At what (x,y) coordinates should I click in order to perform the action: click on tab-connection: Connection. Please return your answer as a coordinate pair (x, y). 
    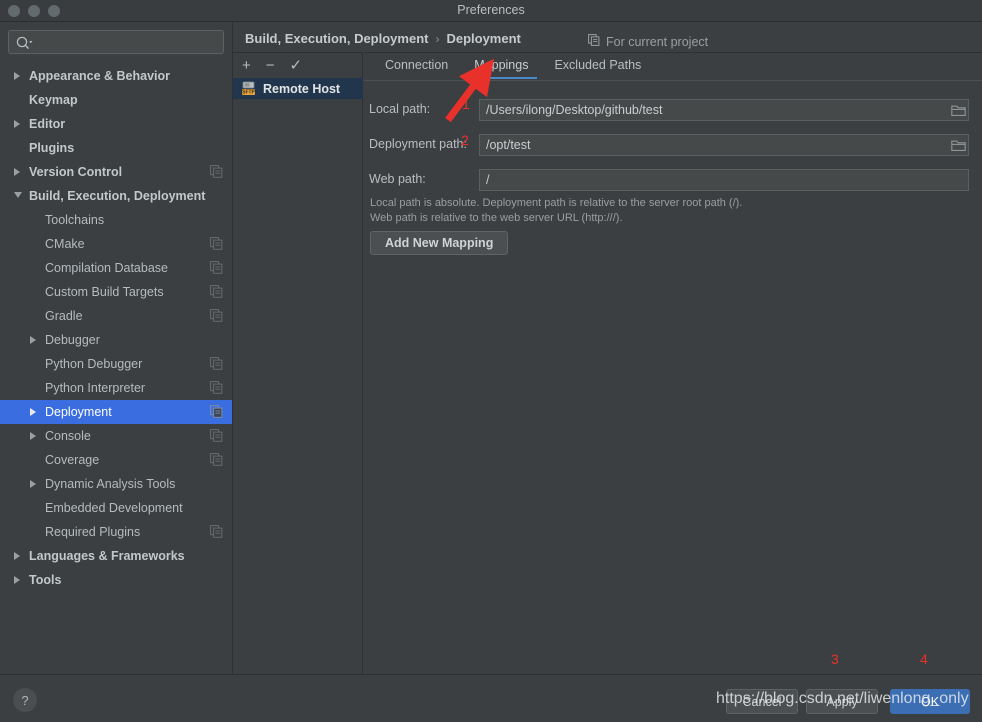
    Looking at the image, I should click on (416, 66).